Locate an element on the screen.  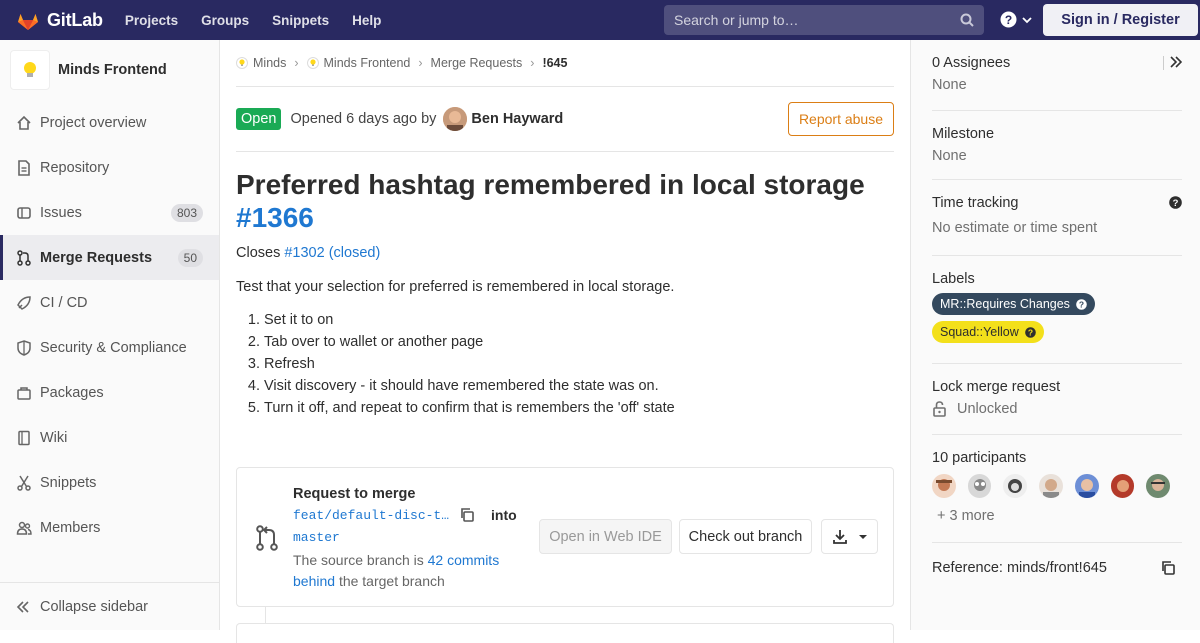
gitlab-home-link: GitLab is located at coordinates (59, 20).